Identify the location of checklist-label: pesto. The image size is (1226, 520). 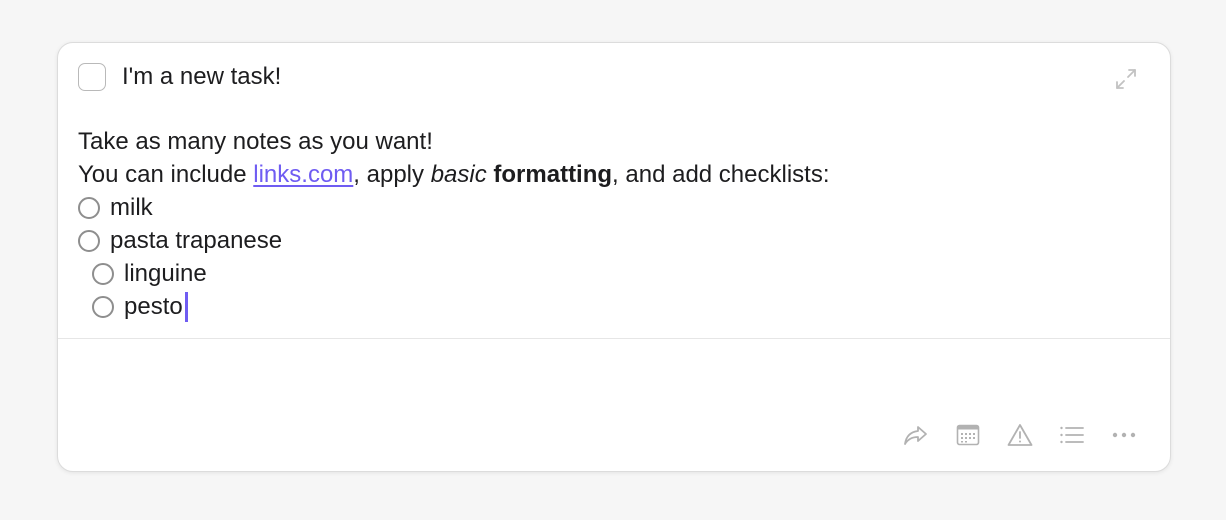
(153, 306).